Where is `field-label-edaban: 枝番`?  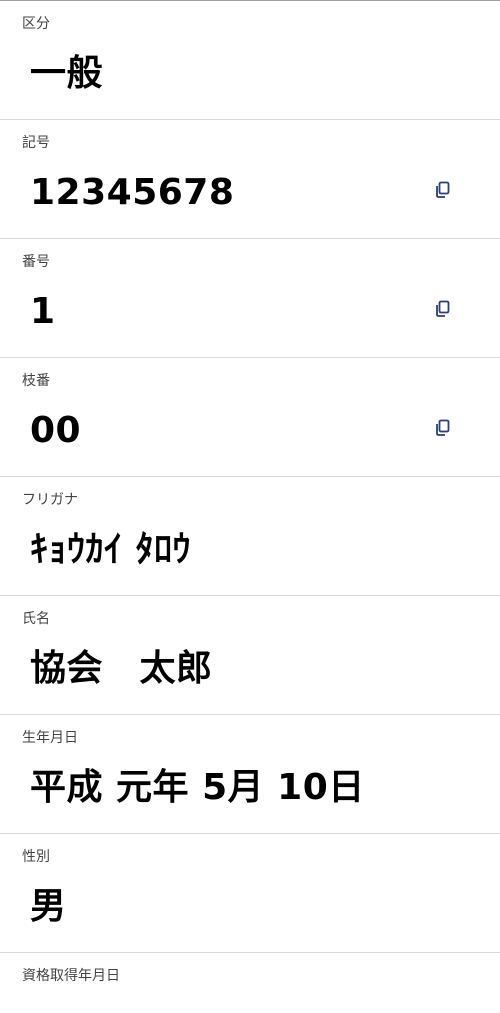 field-label-edaban: 枝番 is located at coordinates (36, 381).